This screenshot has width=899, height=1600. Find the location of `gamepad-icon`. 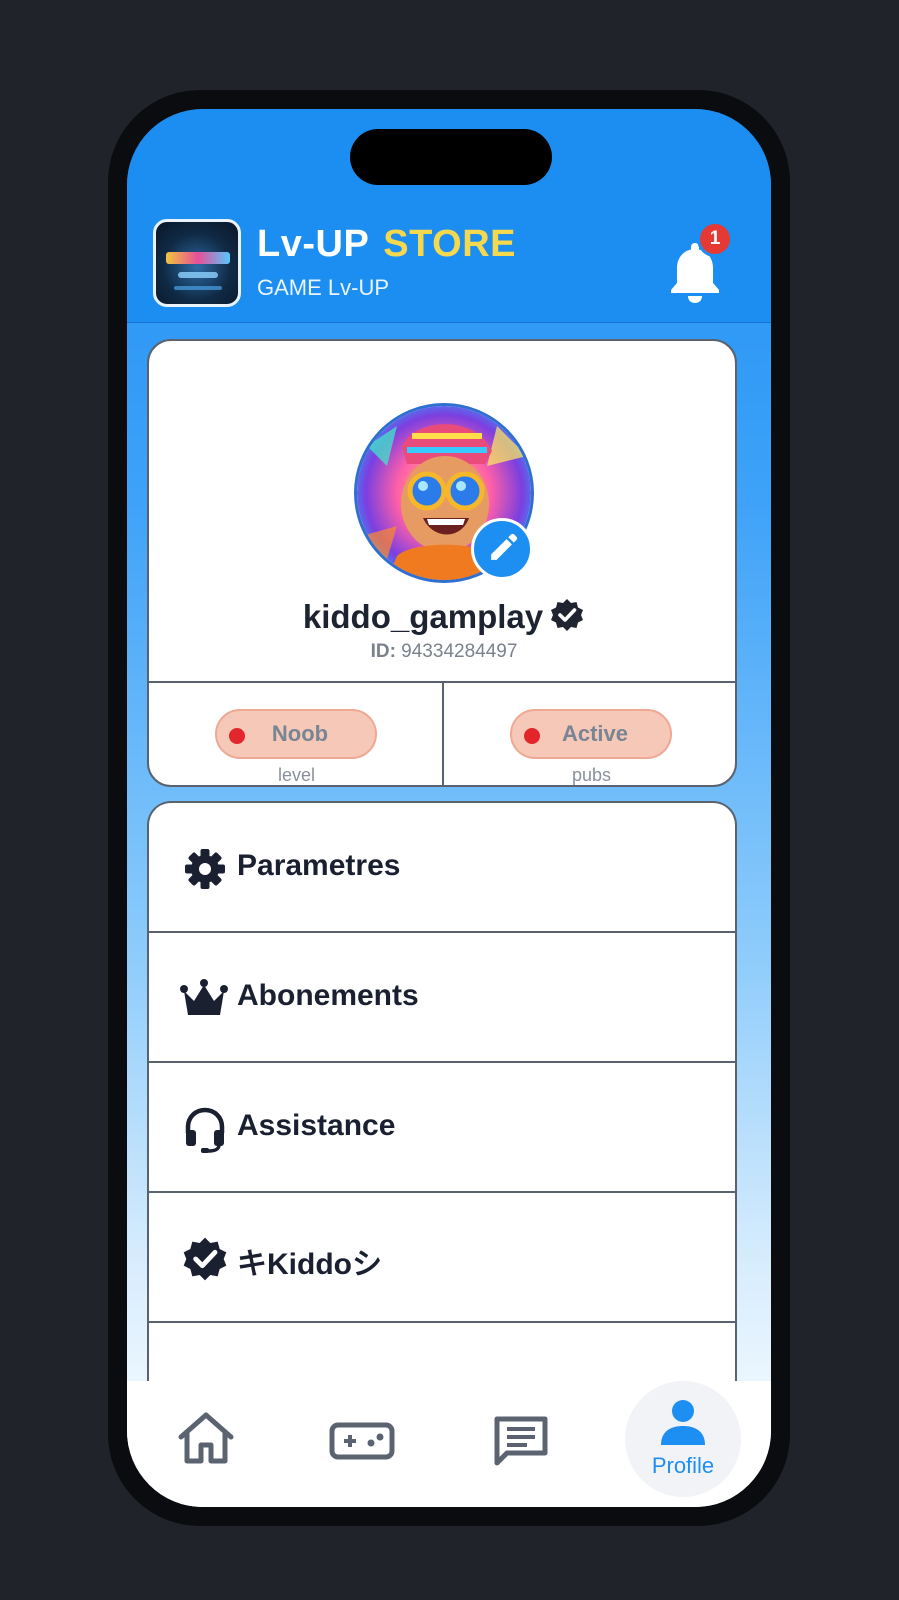

gamepad-icon is located at coordinates (362, 1444).